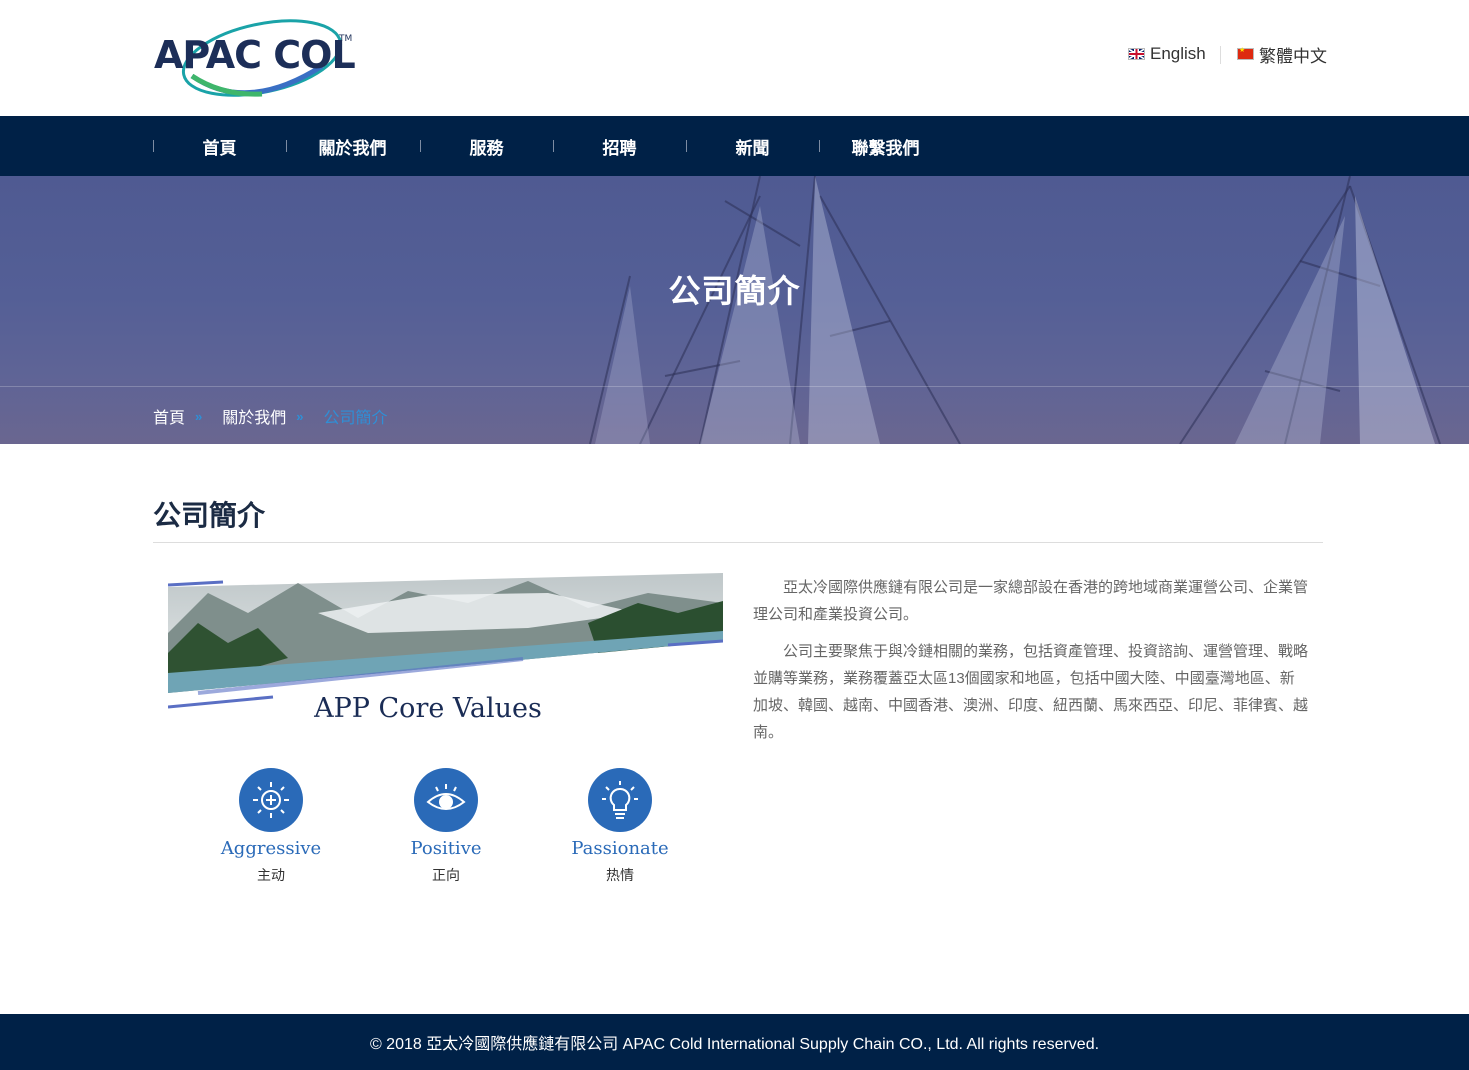 Image resolution: width=1469 pixels, height=1070 pixels. I want to click on nav-item-careers: 招聘, so click(619, 146).